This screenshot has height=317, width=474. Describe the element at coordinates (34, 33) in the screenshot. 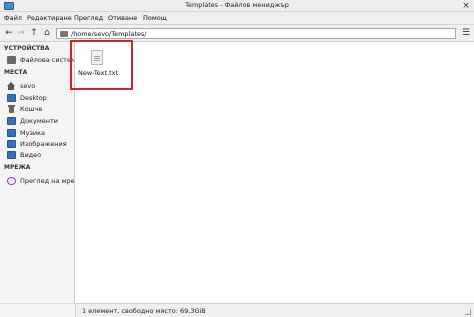

I see `up-button: ↑` at that location.